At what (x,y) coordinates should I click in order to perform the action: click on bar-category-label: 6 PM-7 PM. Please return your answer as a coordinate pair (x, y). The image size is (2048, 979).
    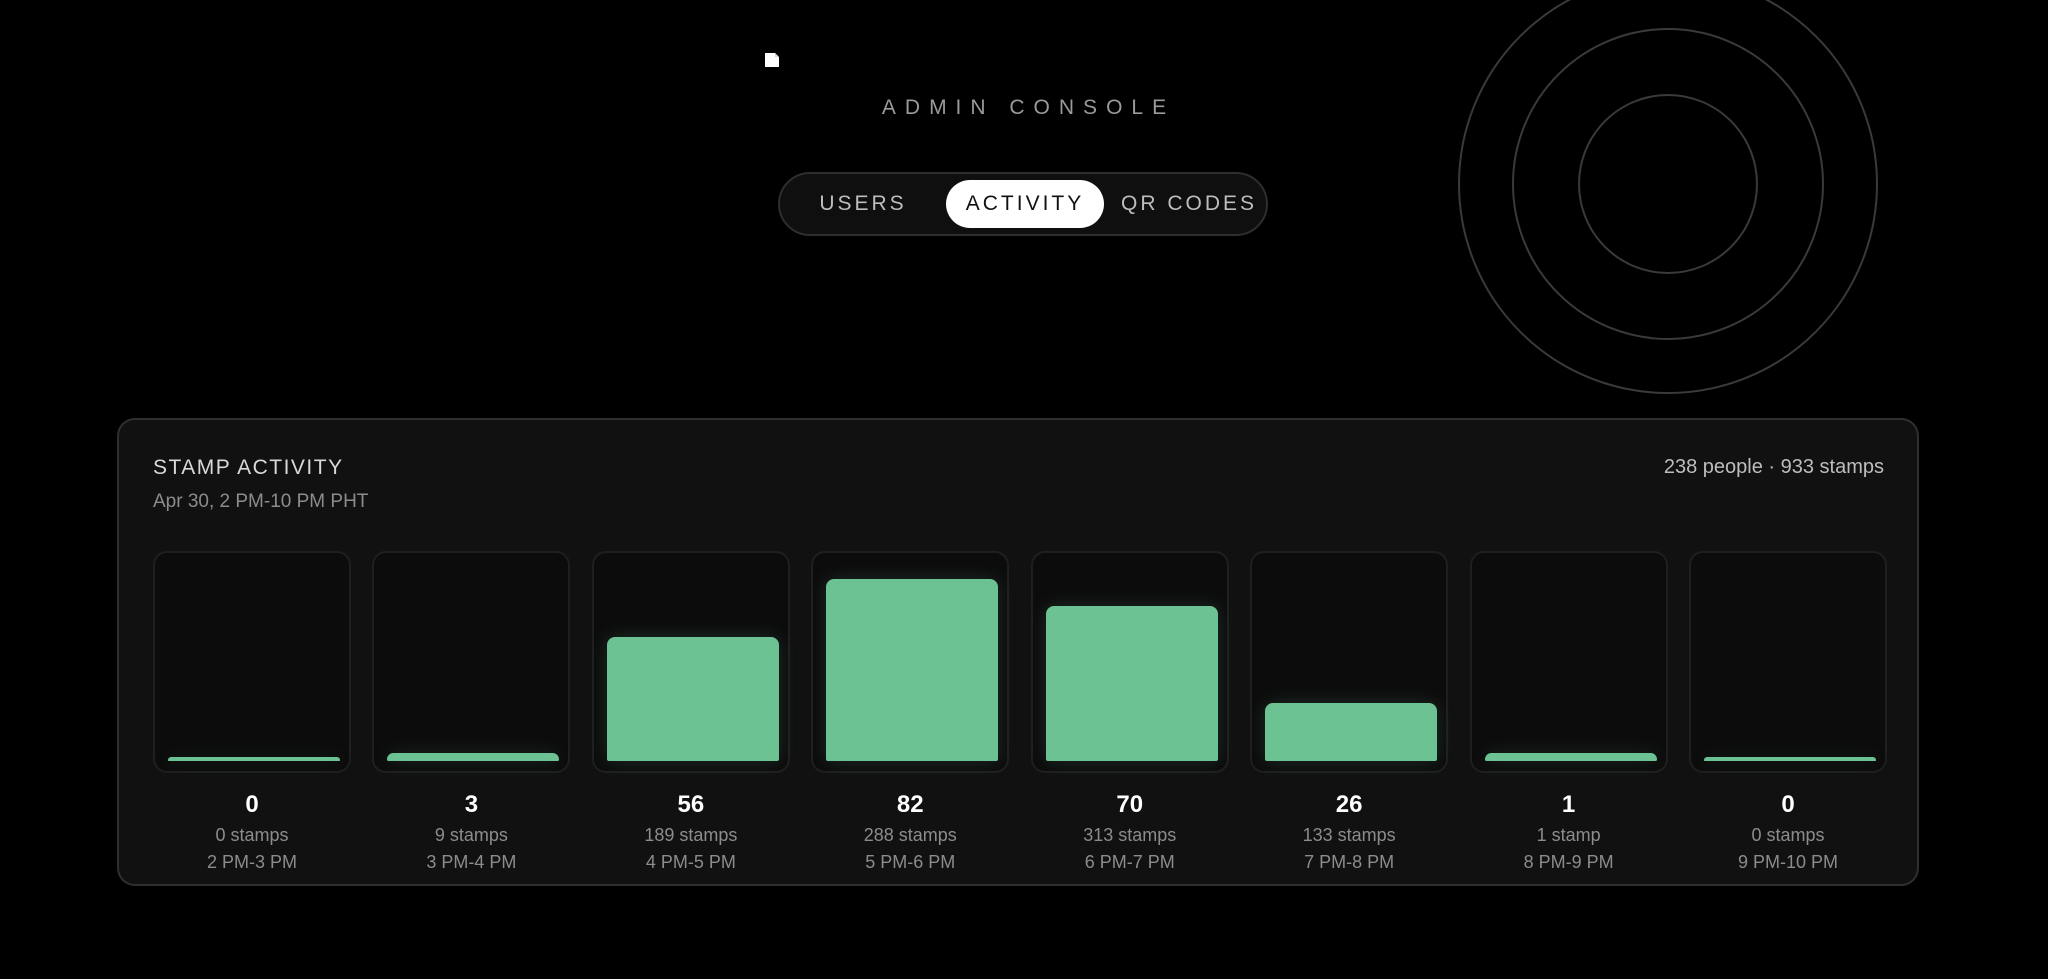
    Looking at the image, I should click on (1129, 862).